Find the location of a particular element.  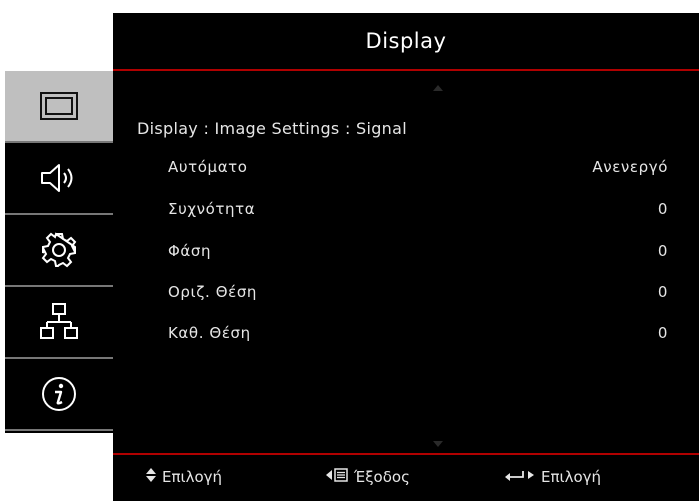

footer-hints: Επιλογή Έξοδος Επιλογή is located at coordinates (406, 478).